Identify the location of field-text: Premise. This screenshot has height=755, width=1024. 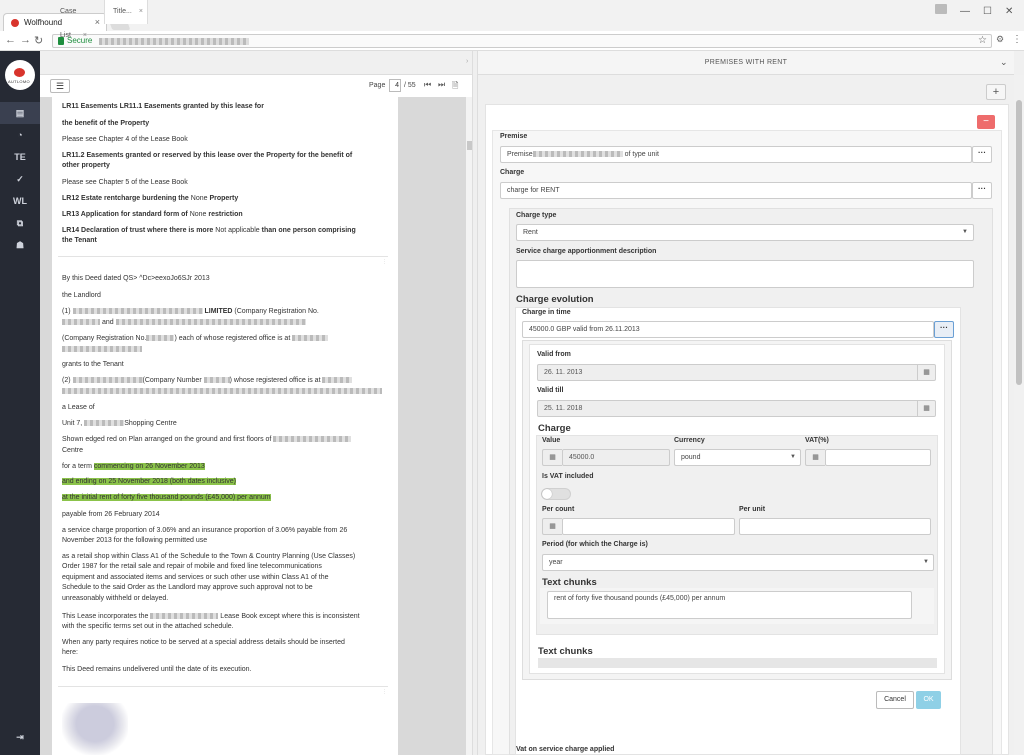
(520, 154).